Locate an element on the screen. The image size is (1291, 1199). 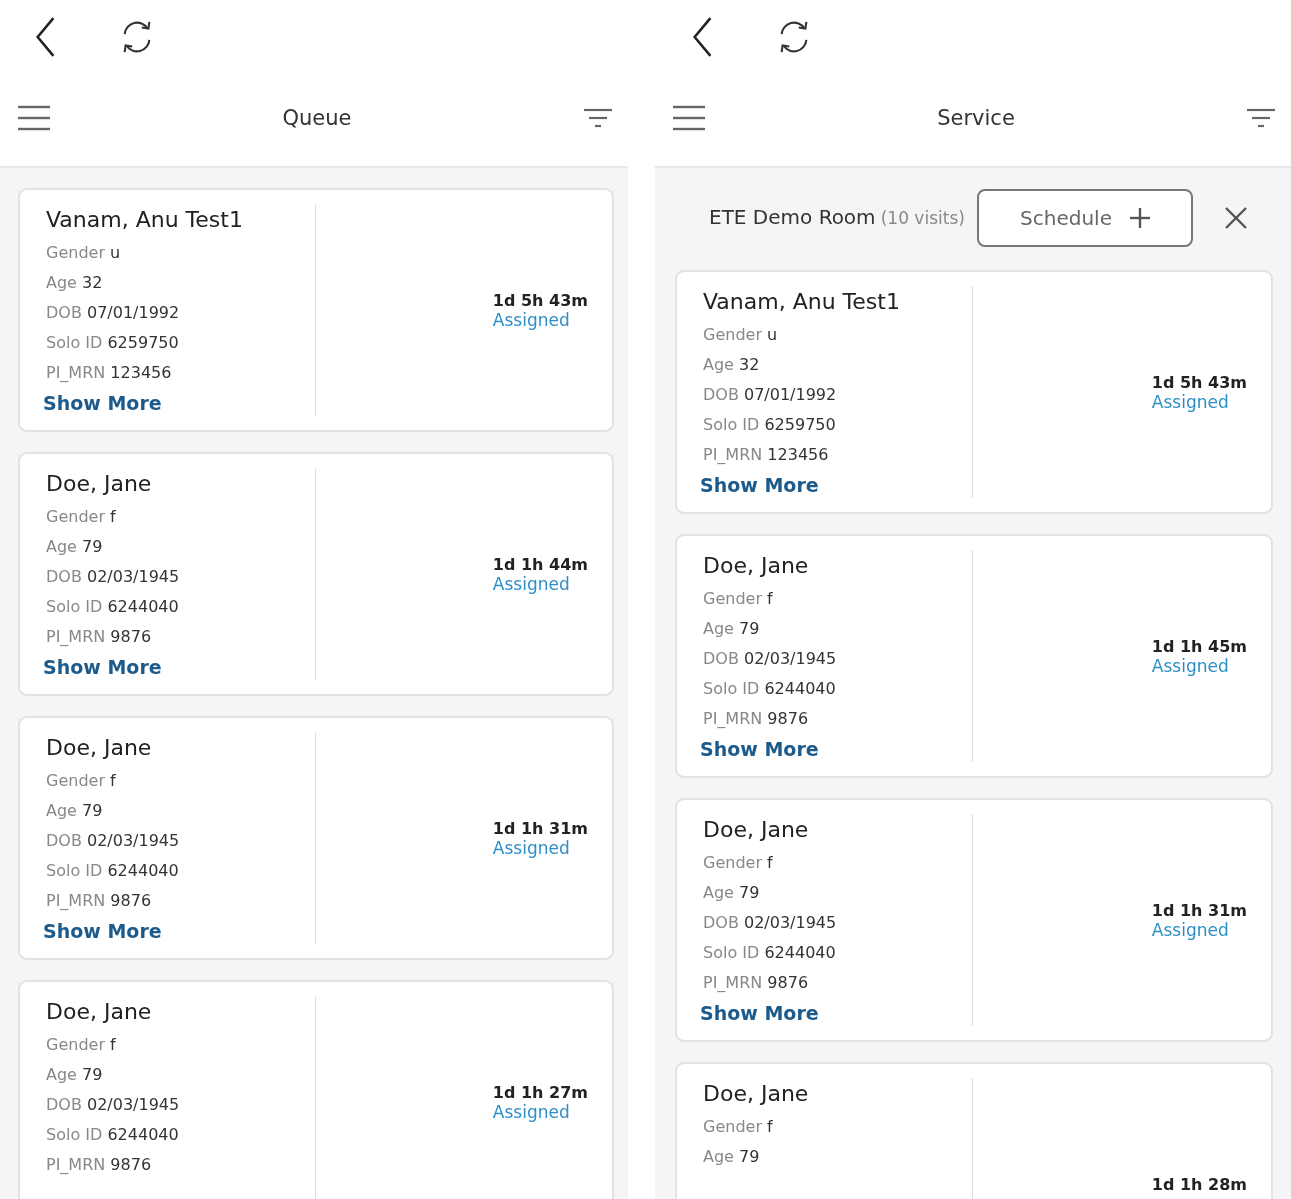
wait-time: 1d 1h 27m is located at coordinates (540, 1092).